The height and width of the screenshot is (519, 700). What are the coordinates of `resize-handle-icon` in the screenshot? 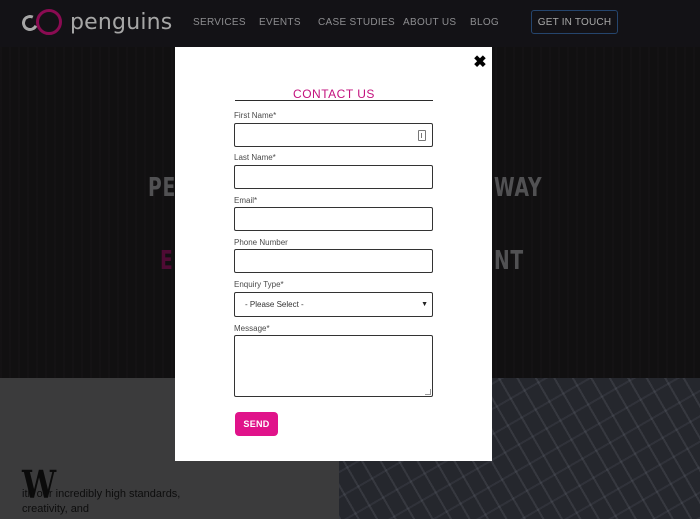 It's located at (428, 392).